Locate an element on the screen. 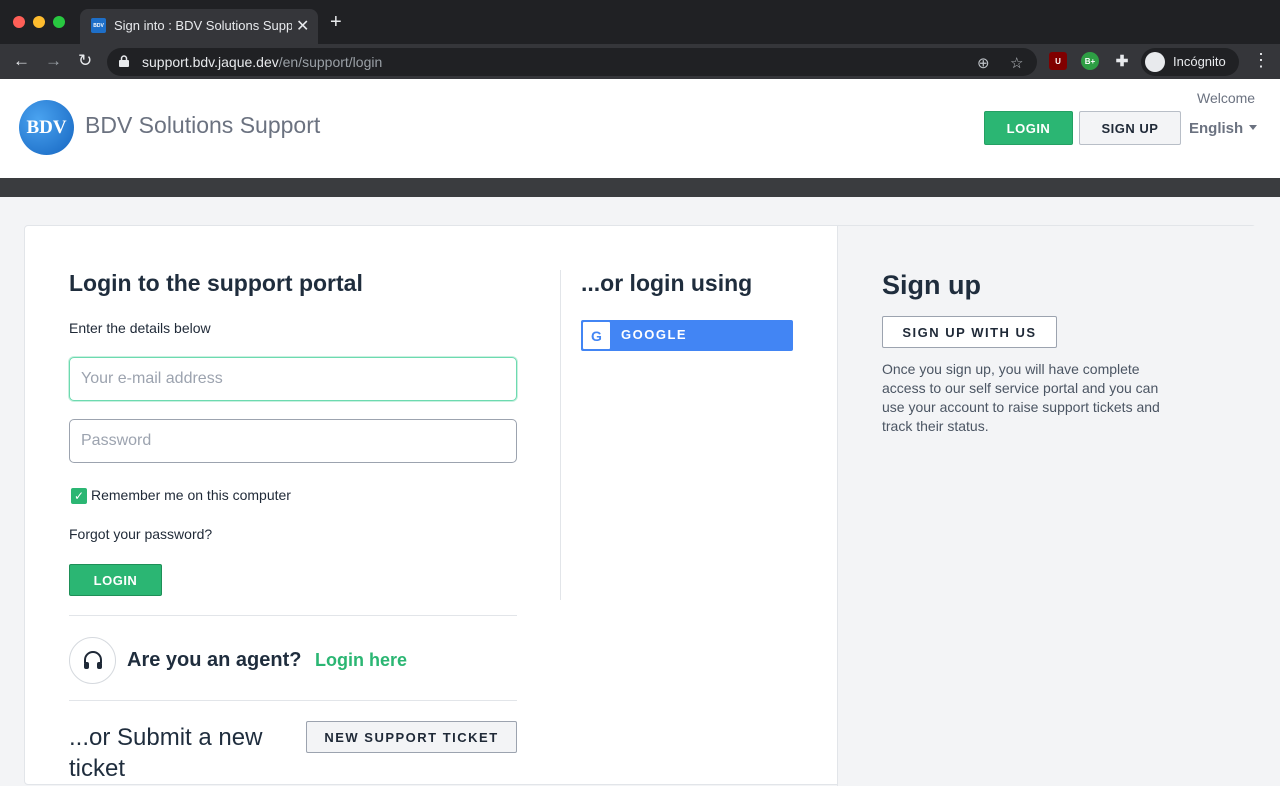 This screenshot has width=1280, height=786. reload-icon: ↻ is located at coordinates (85, 61).